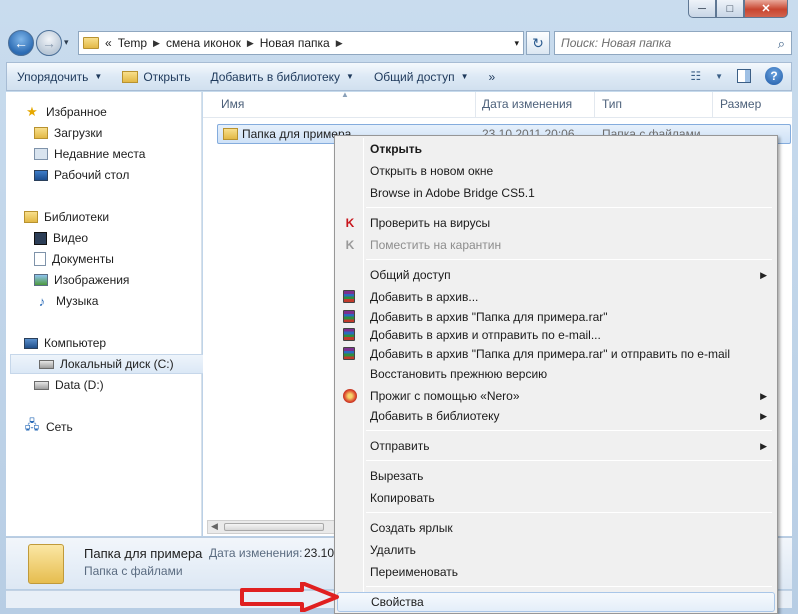 The image size is (798, 614). Describe the element at coordinates (774, 76) in the screenshot. I see `help-icon: ?` at that location.